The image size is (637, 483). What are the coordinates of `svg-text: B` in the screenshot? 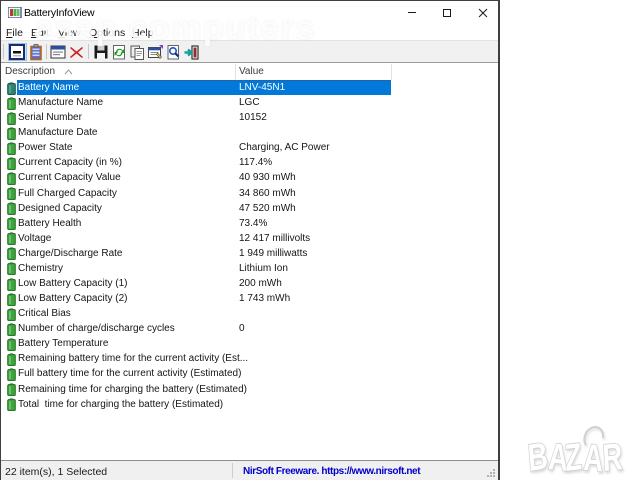 It's located at (538, 457).